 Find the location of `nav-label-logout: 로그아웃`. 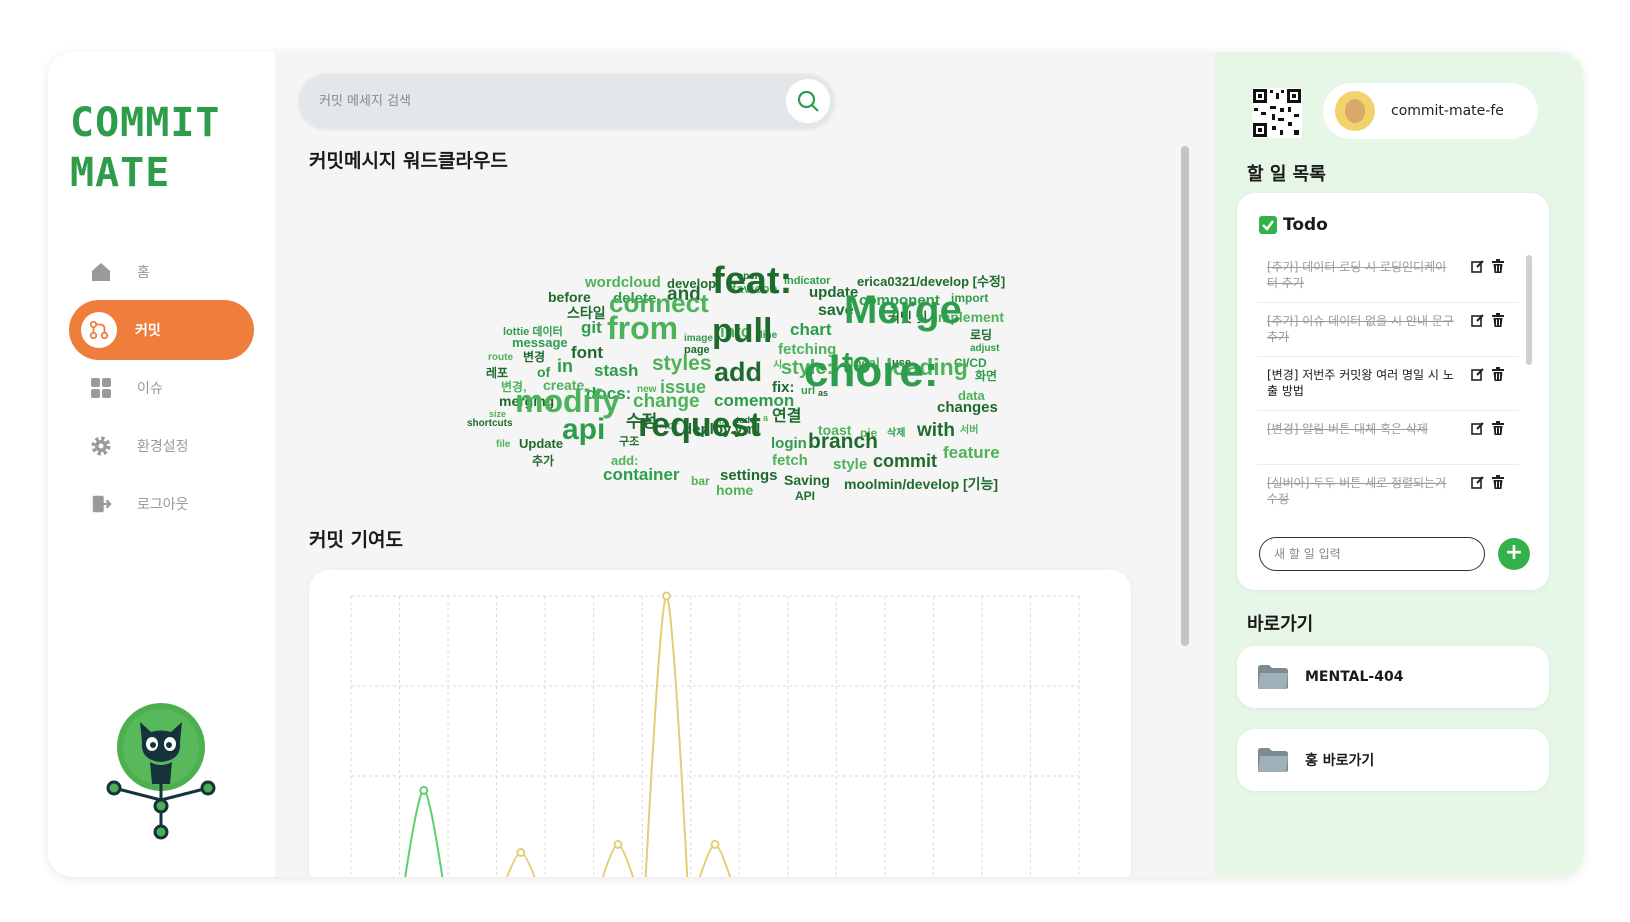

nav-label-logout: 로그아웃 is located at coordinates (163, 505).